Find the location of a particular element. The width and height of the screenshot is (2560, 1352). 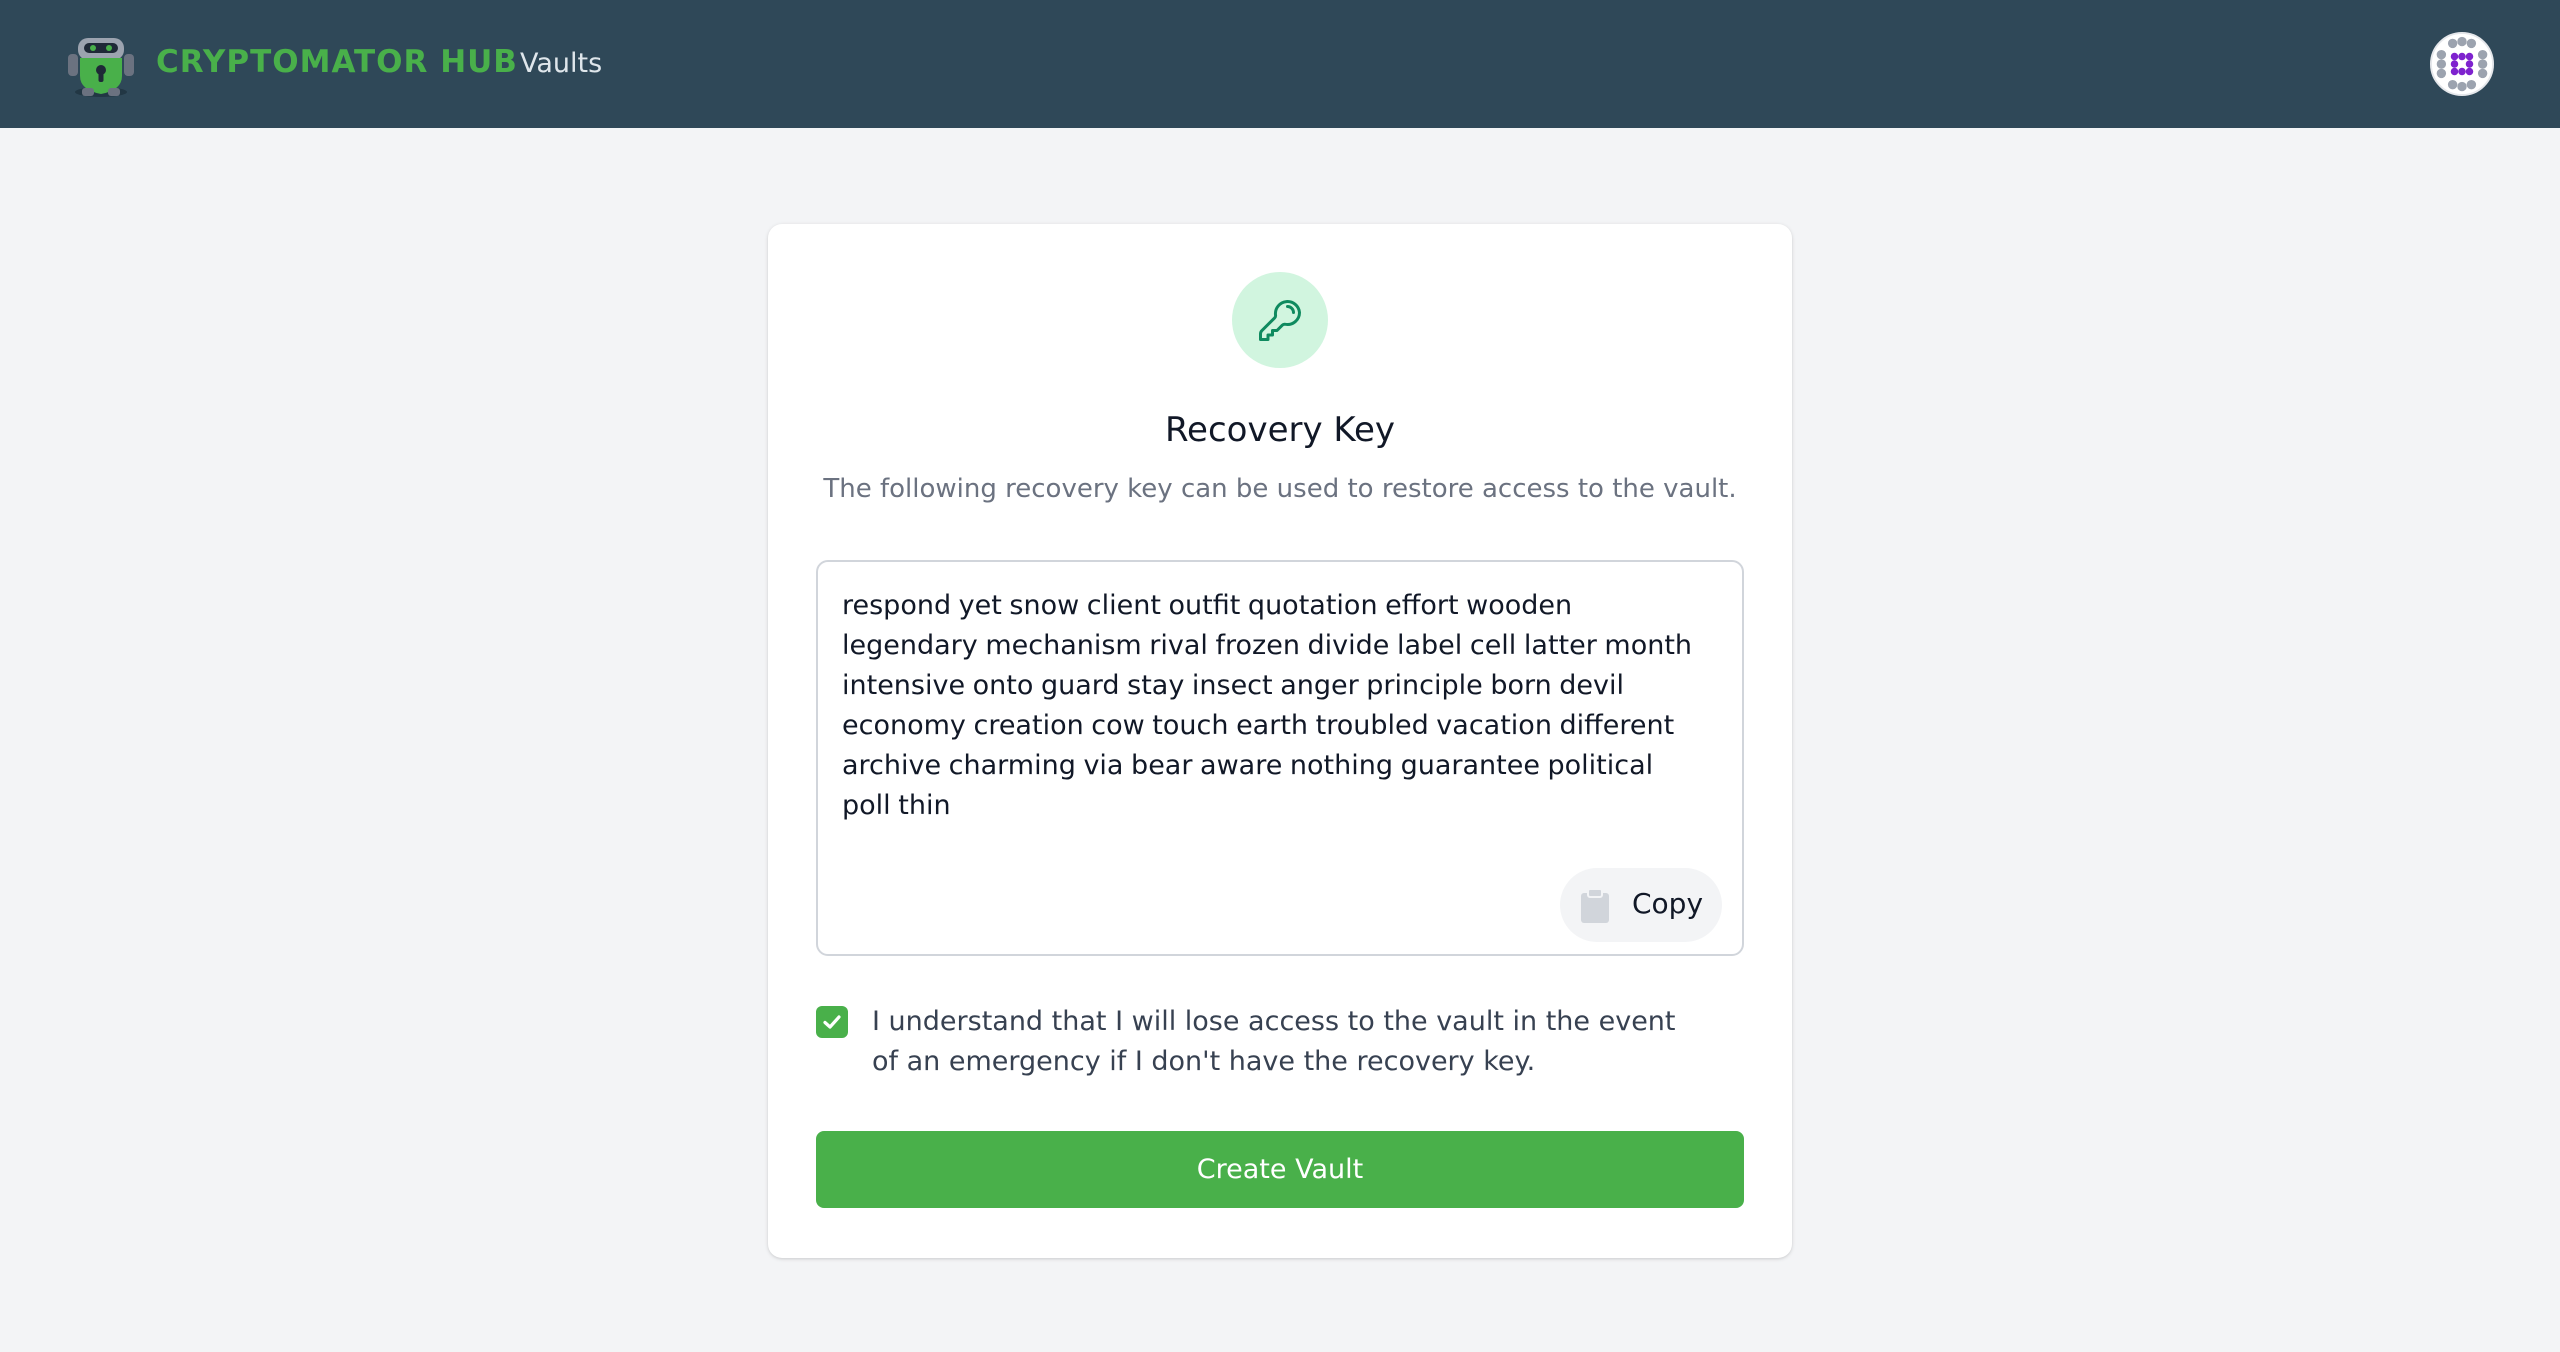

nav-link-vaults: Vaults is located at coordinates (561, 63).